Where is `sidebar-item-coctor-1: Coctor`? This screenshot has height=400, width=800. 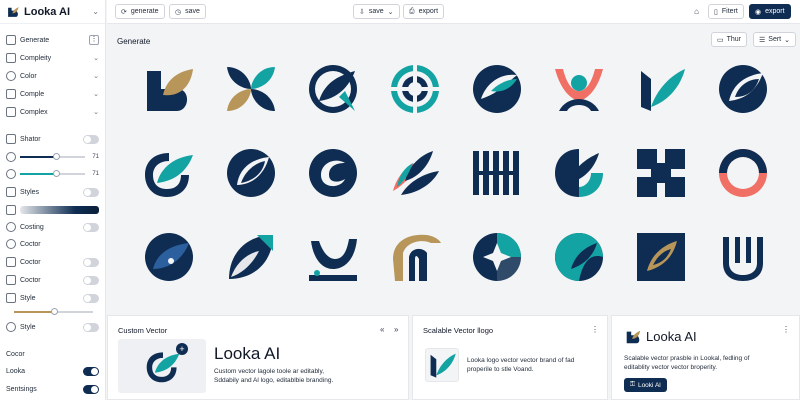
sidebar-item-coctor-1: Coctor is located at coordinates (52, 244).